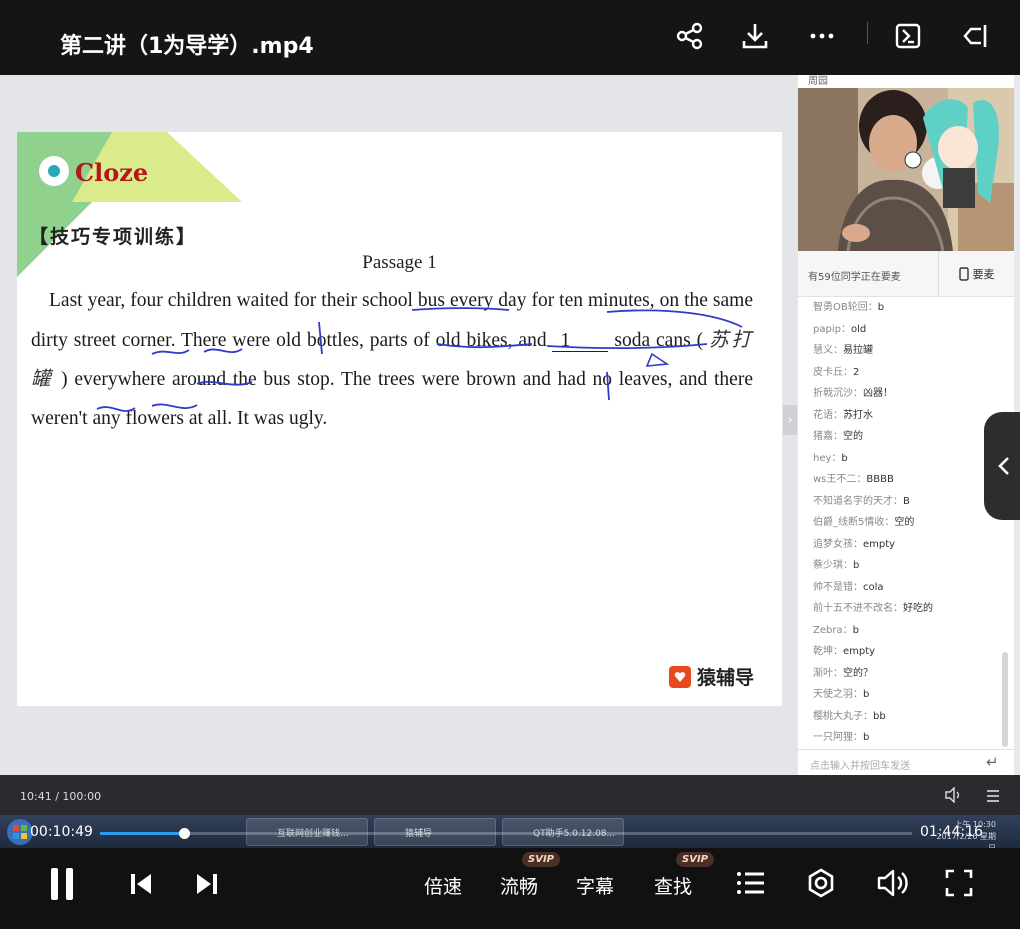 The height and width of the screenshot is (929, 1020). What do you see at coordinates (953, 796) in the screenshot?
I see `volume-icon` at bounding box center [953, 796].